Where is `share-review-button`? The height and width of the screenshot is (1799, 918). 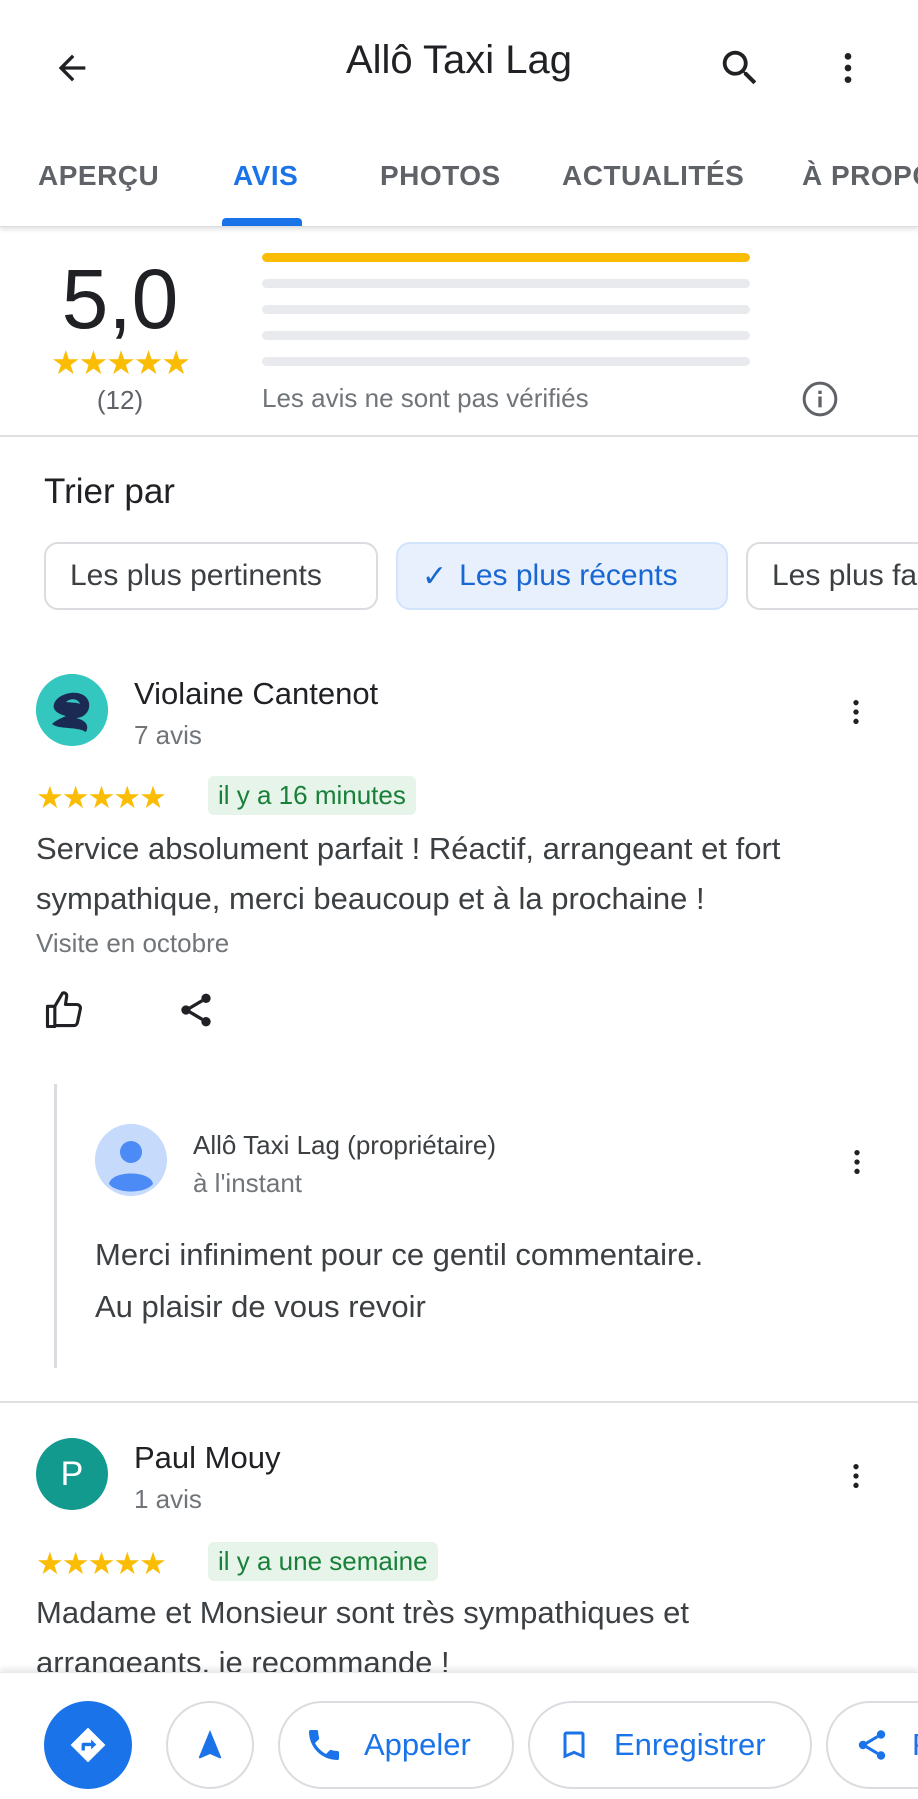 share-review-button is located at coordinates (196, 1010).